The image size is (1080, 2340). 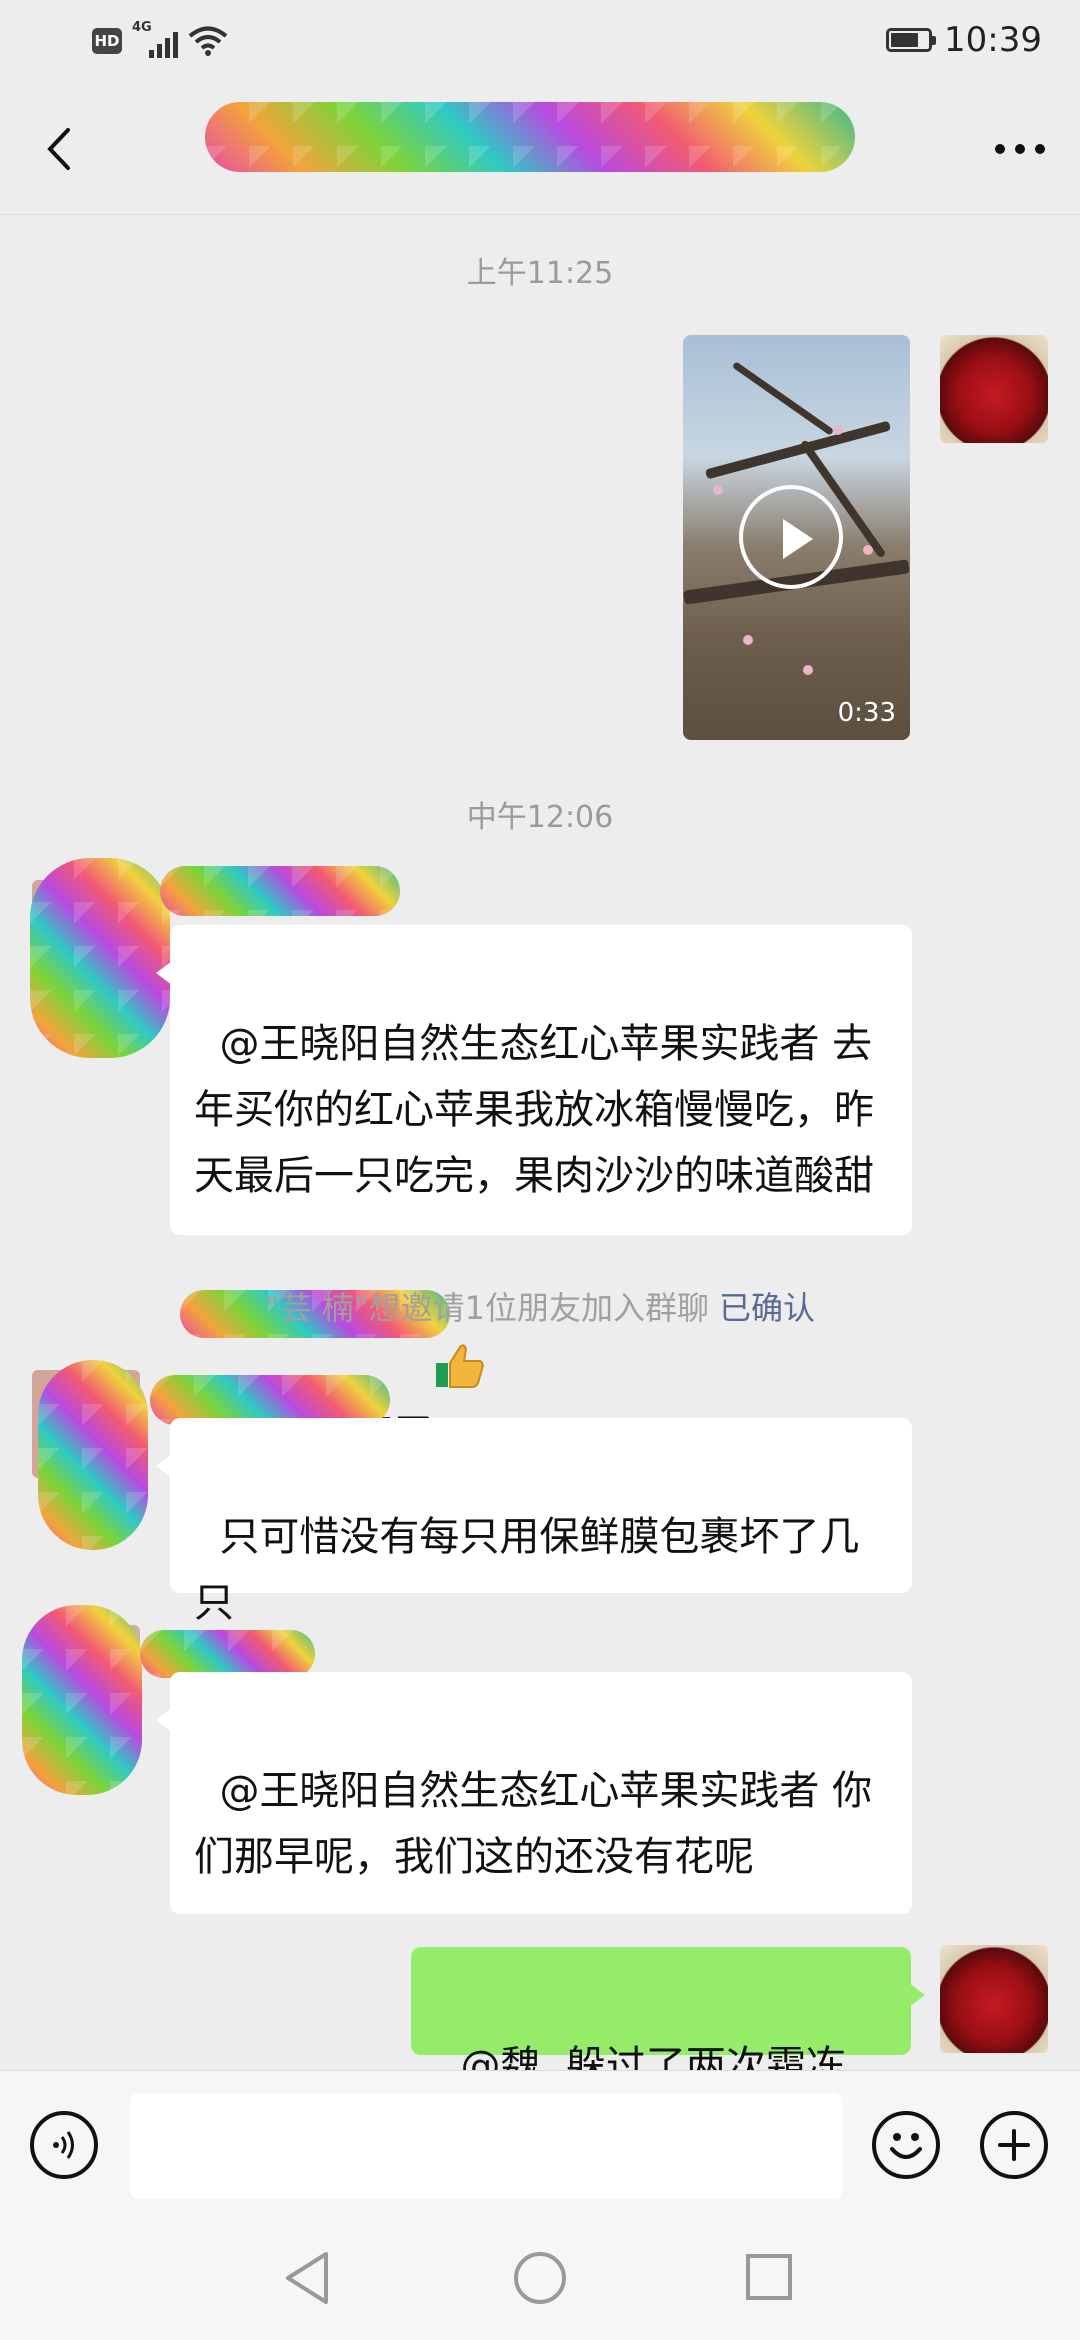 I want to click on video-message: 0:33, so click(x=796, y=537).